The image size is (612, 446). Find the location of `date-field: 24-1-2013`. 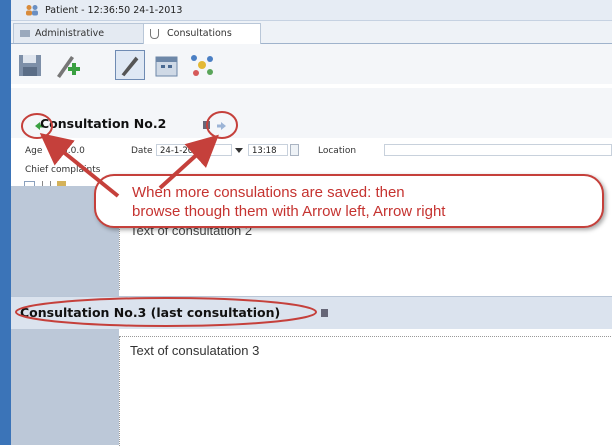

date-field: 24-1-2013 is located at coordinates (194, 150).